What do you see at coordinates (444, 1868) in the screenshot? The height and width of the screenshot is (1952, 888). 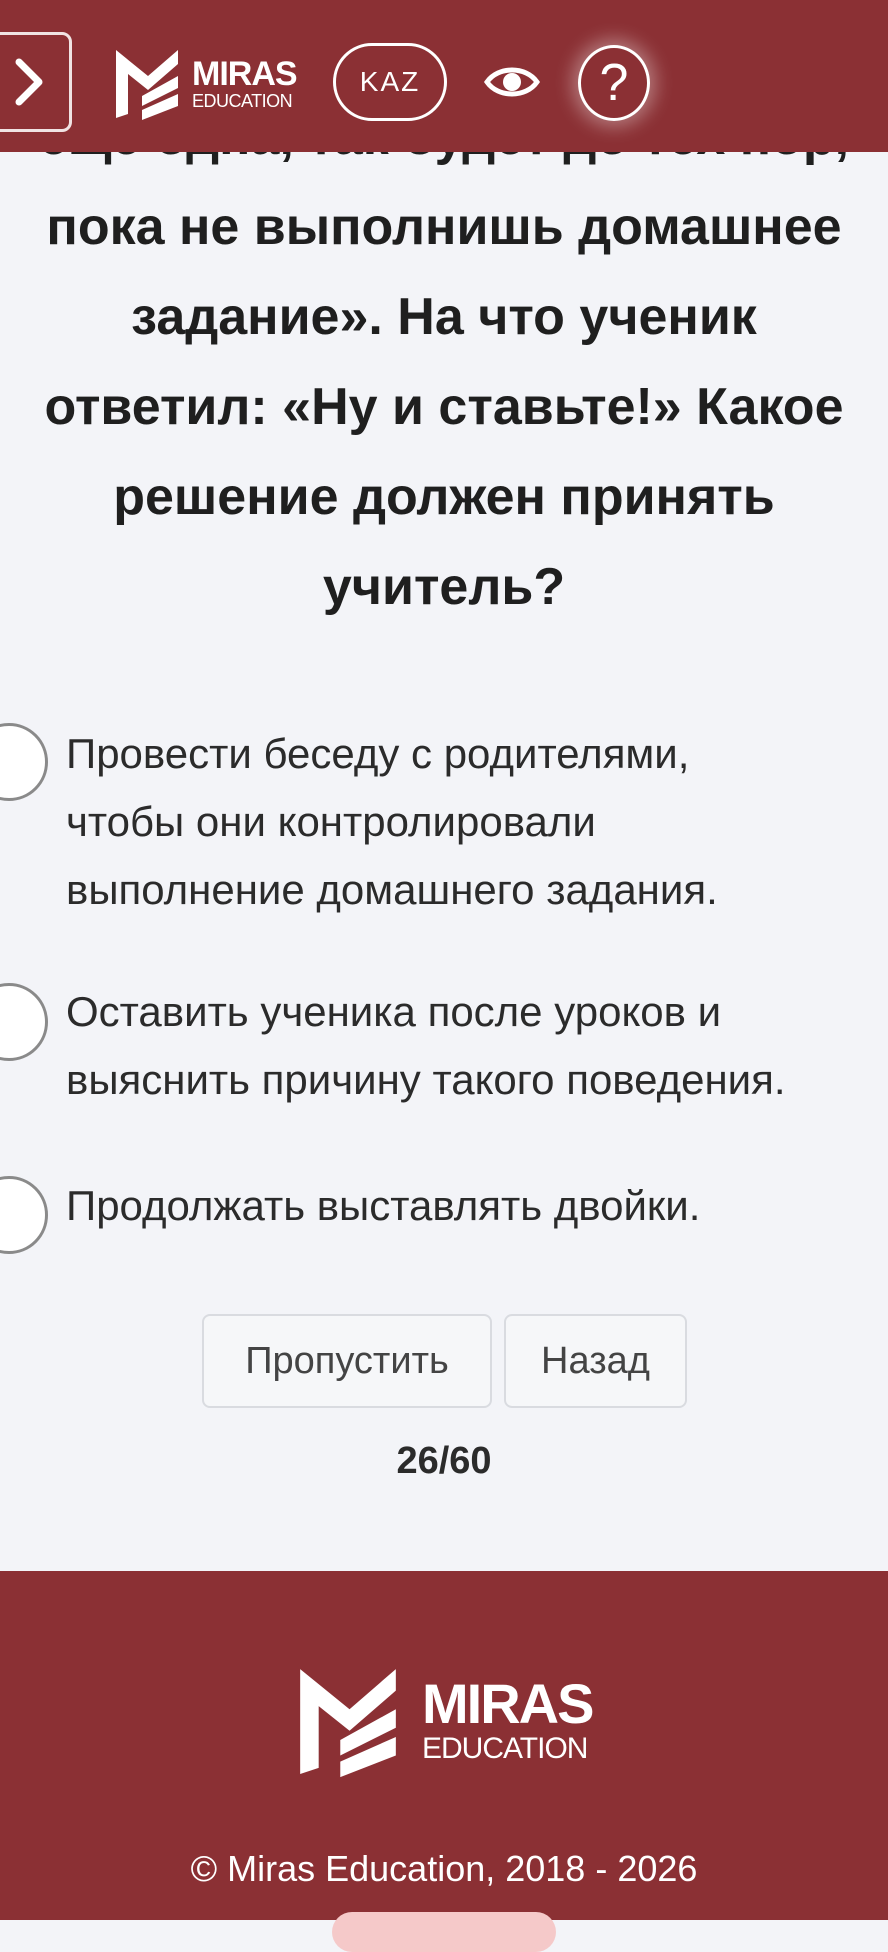 I see `copyright-text: © Miras Education, 2018 - 2026` at bounding box center [444, 1868].